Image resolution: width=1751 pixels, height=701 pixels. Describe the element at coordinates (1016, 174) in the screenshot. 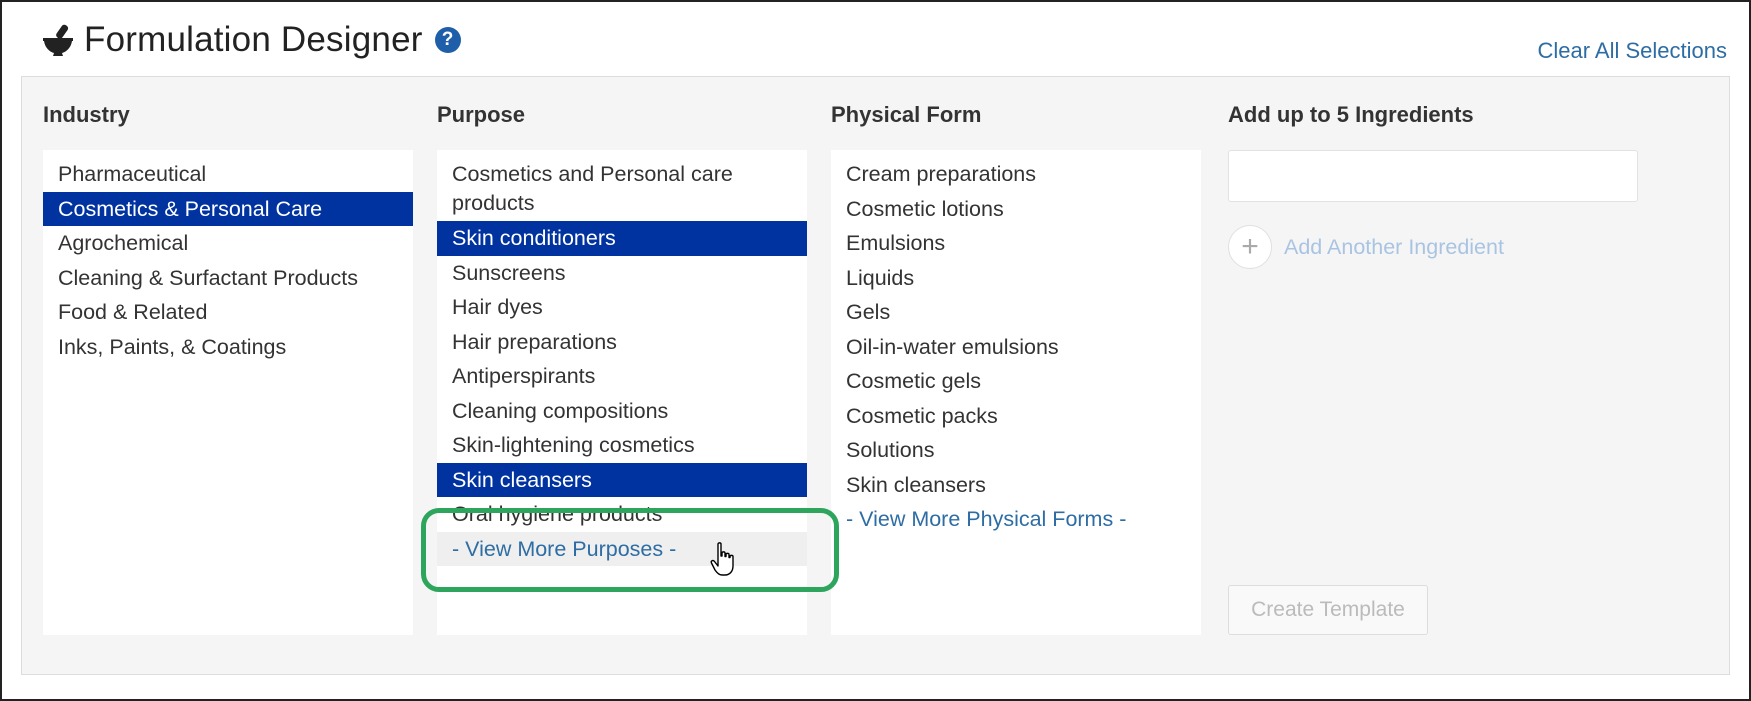

I see `physical-form-item: Cream preparations` at that location.